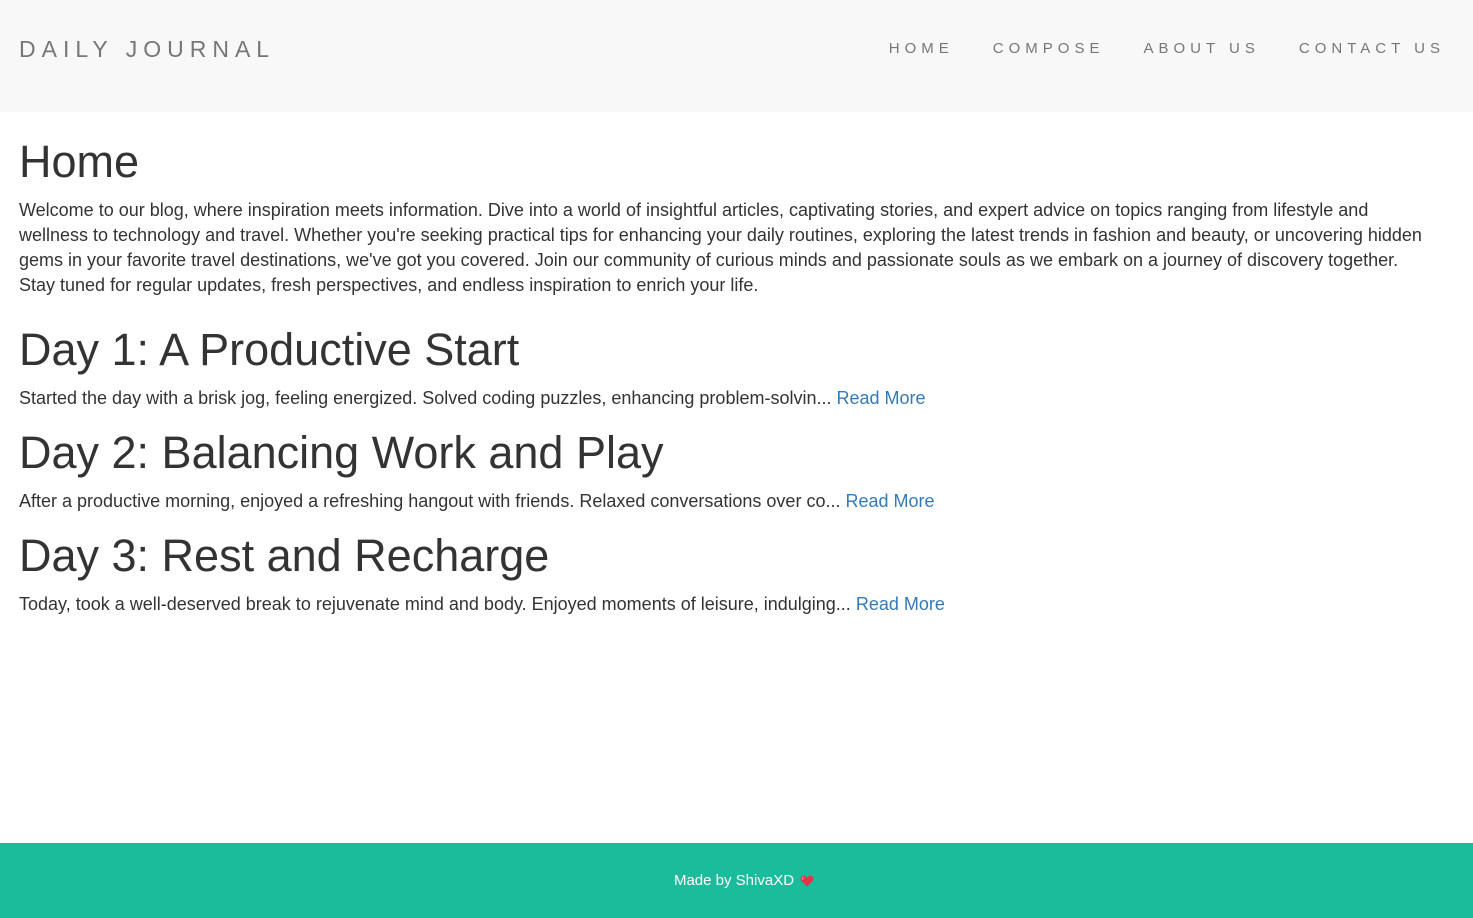  I want to click on nav-item-contact: CONTACT US, so click(1372, 49).